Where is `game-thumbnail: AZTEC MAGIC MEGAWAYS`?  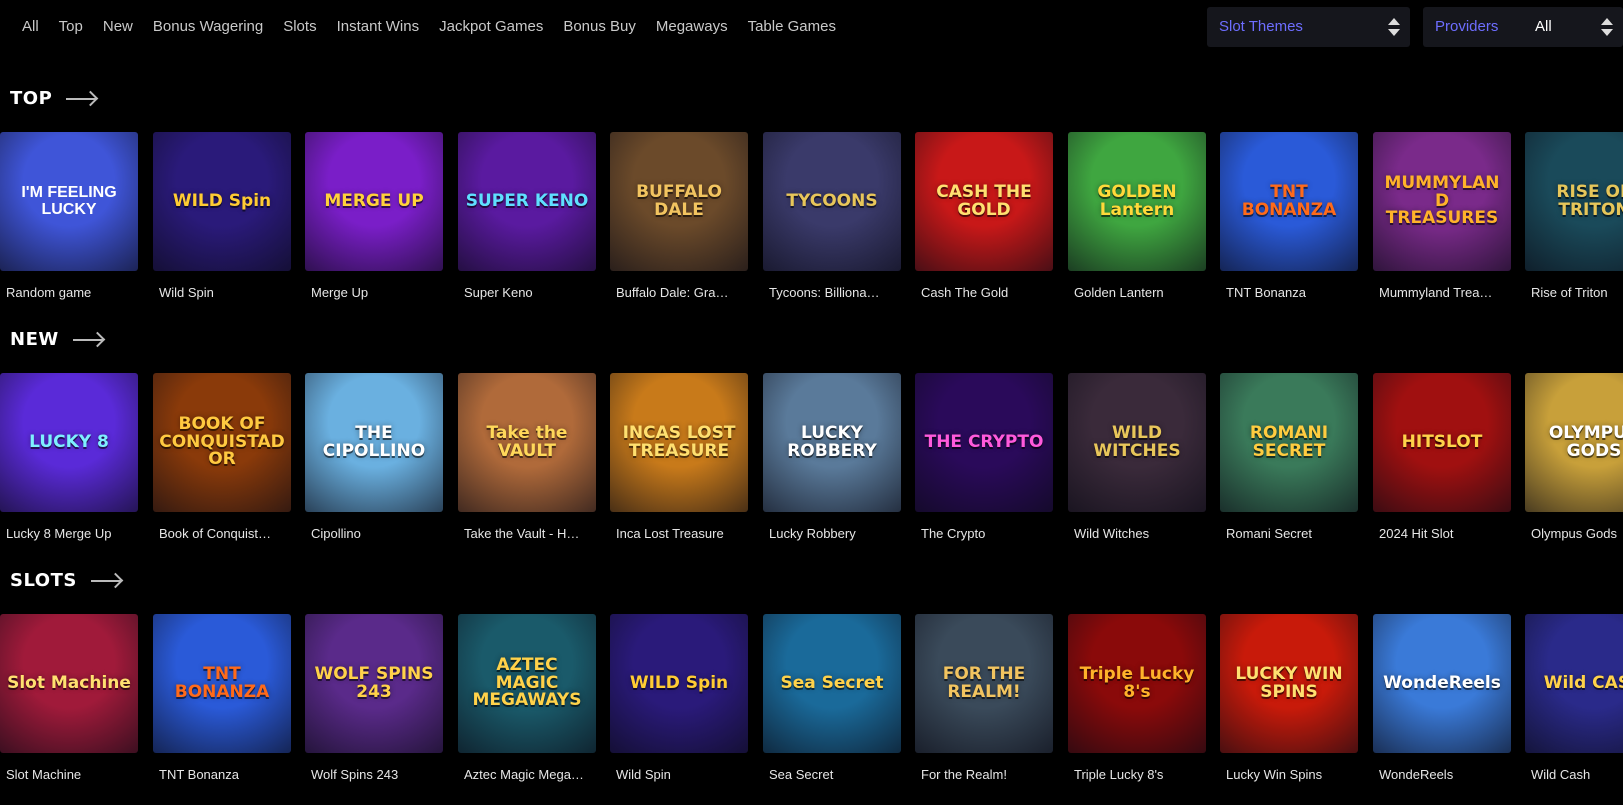 game-thumbnail: AZTEC MAGIC MEGAWAYS is located at coordinates (527, 683).